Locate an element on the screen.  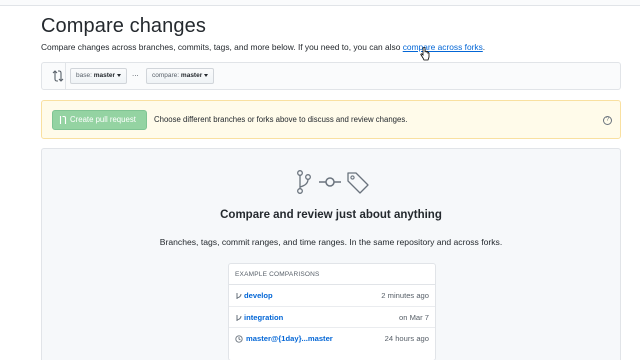
hand-cursor-icon is located at coordinates (425, 54).